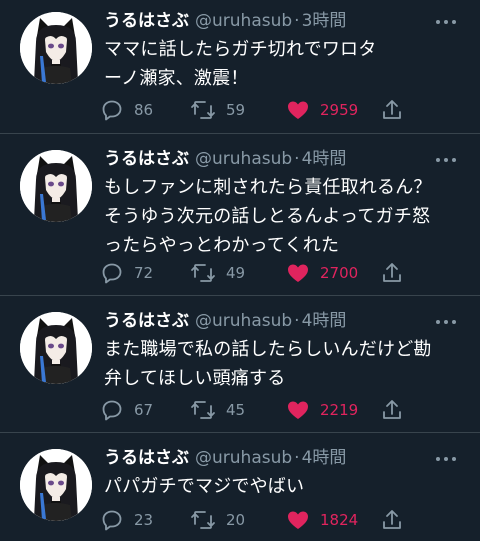 The height and width of the screenshot is (541, 480). What do you see at coordinates (126, 273) in the screenshot?
I see `reply-button: 72` at bounding box center [126, 273].